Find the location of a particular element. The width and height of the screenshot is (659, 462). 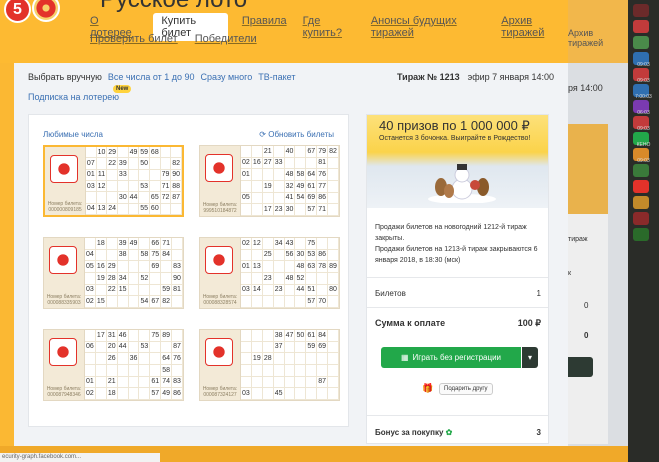

ticket-cell: 34 is located at coordinates (279, 244).